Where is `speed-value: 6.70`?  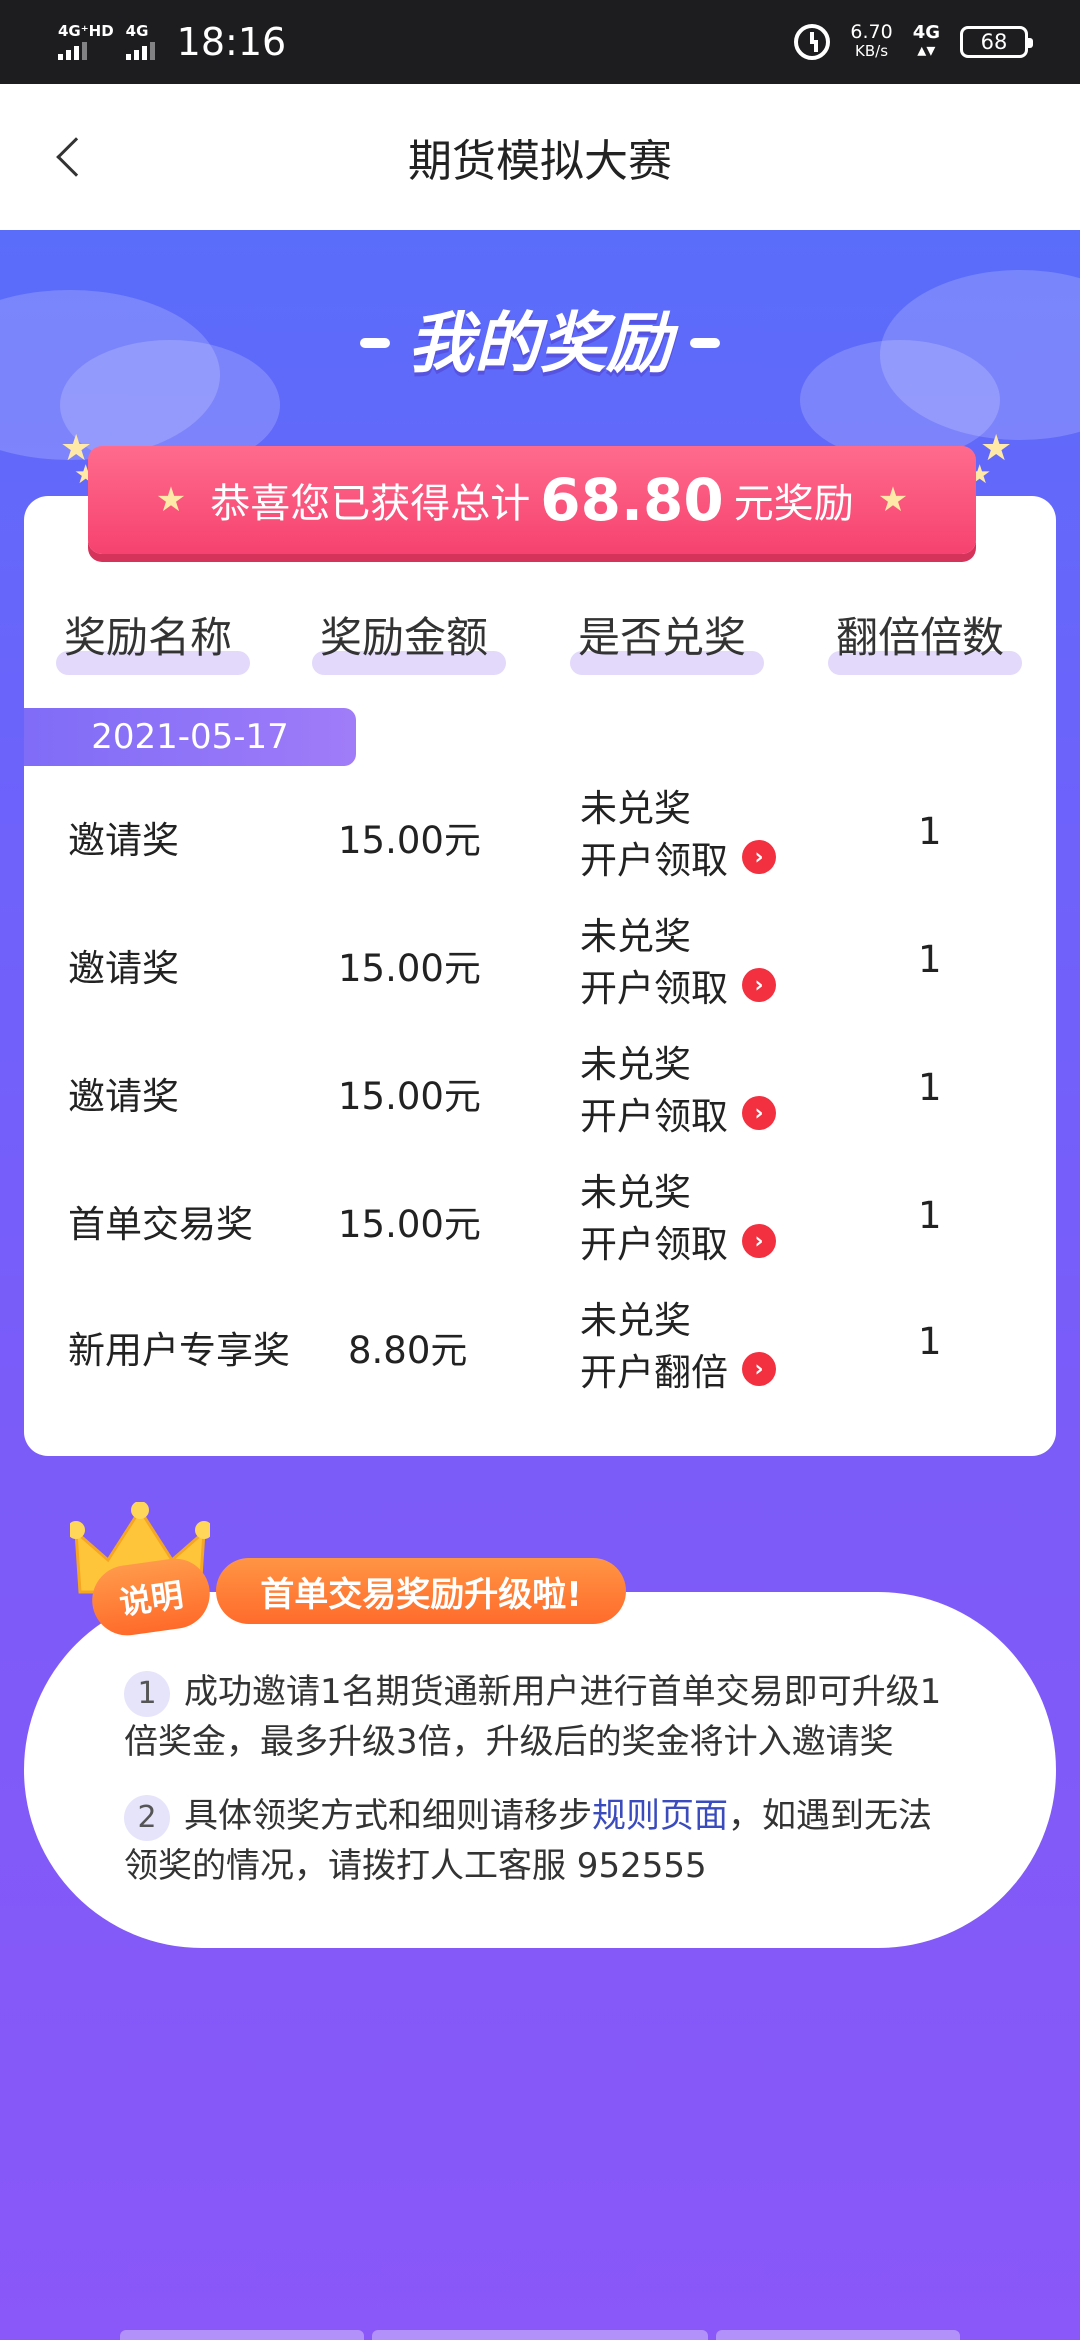 speed-value: 6.70 is located at coordinates (871, 32).